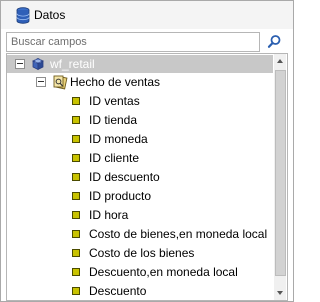 Image resolution: width=320 pixels, height=302 pixels. I want to click on tree-item-label: Costo de los bienes, so click(142, 253).